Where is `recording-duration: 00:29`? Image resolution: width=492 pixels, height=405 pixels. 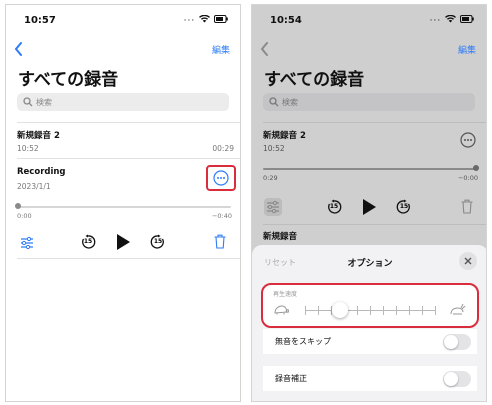 recording-duration: 00:29 is located at coordinates (223, 148).